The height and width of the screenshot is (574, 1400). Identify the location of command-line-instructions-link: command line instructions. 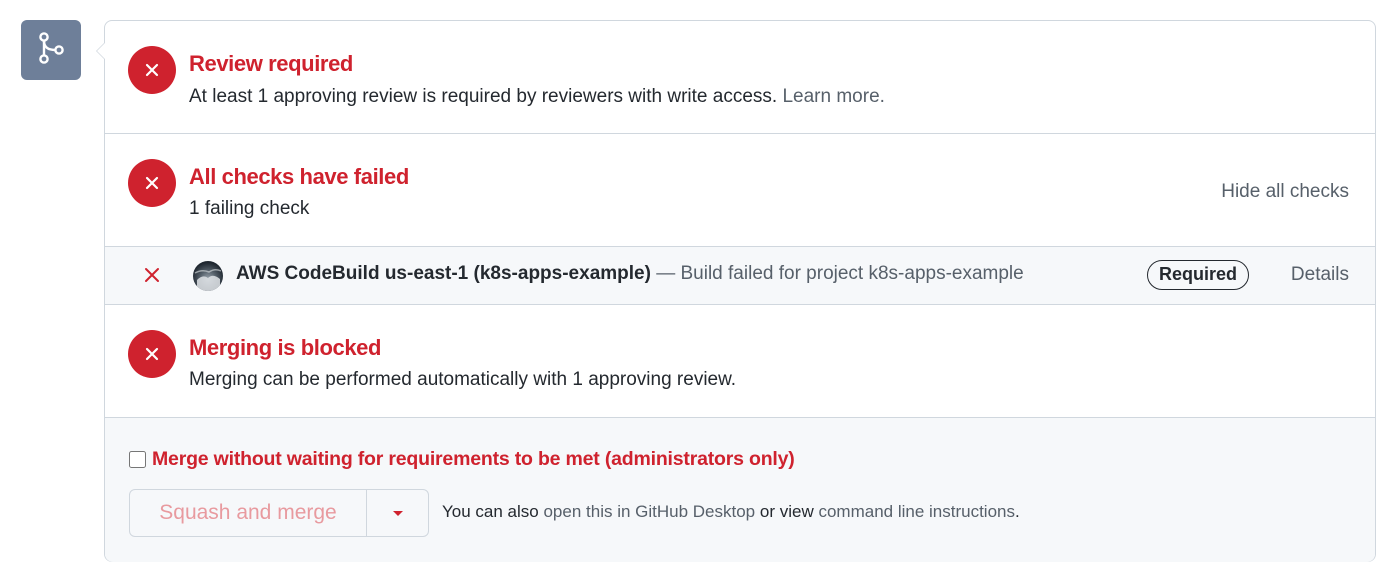
(916, 511).